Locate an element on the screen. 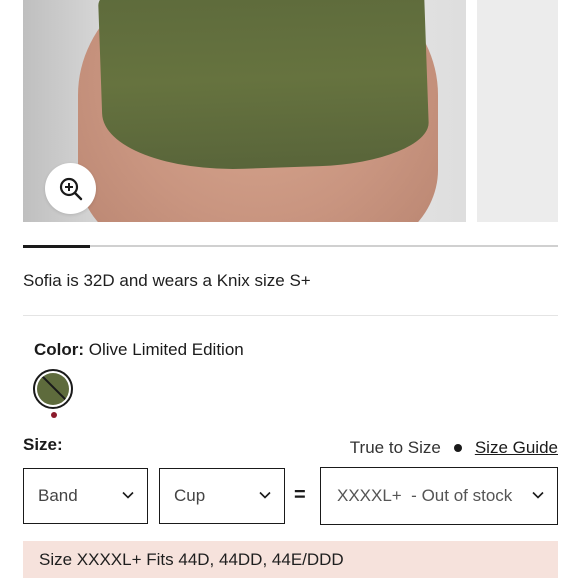  zoom-button is located at coordinates (70, 188).